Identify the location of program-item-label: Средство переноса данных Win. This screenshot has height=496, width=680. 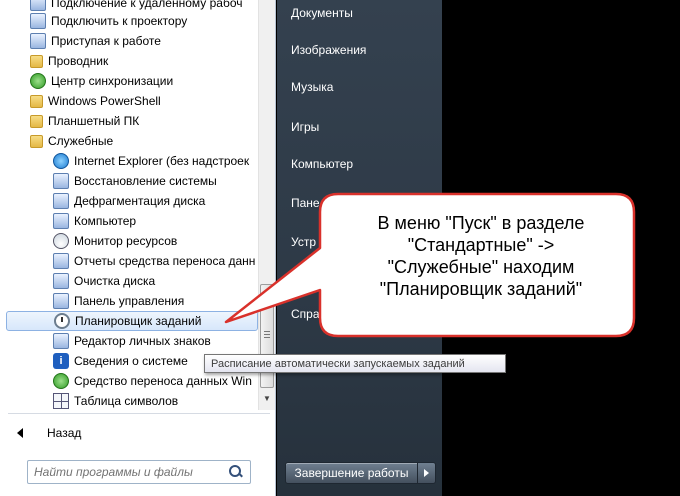
(163, 381).